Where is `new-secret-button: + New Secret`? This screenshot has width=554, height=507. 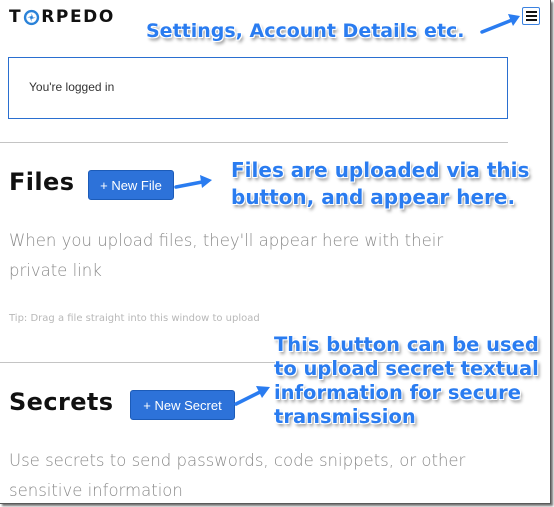 new-secret-button: + New Secret is located at coordinates (182, 405).